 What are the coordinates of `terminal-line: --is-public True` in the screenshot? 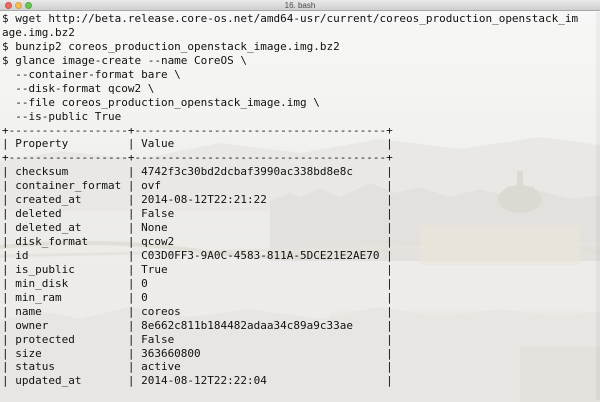 It's located at (62, 116).